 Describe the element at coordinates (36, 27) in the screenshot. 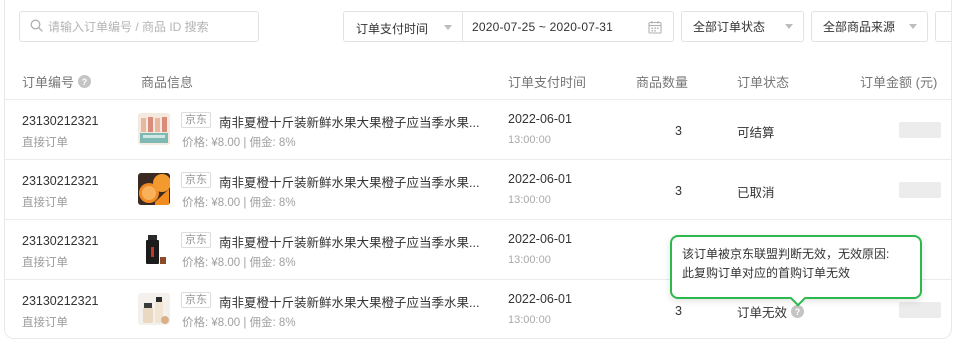

I see `search-icon` at that location.